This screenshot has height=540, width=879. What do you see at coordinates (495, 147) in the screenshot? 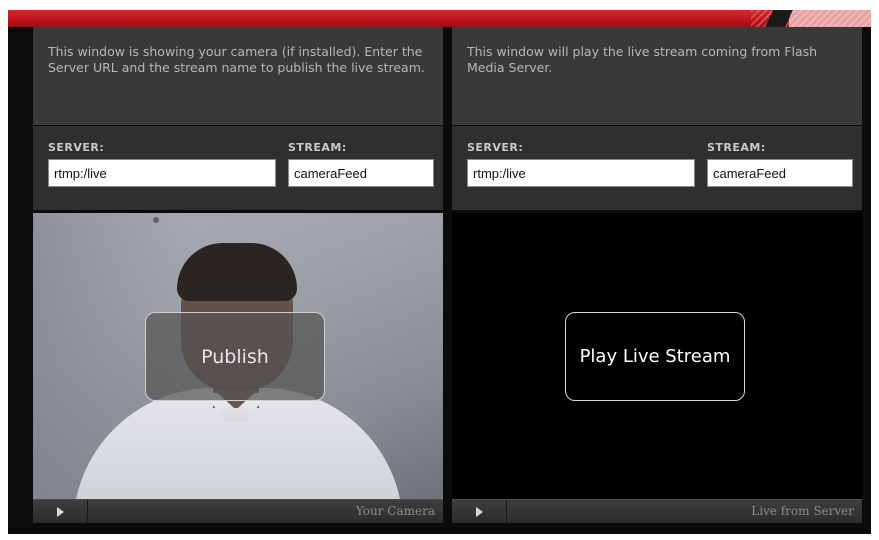
I see `player-server-label: SERVER:` at bounding box center [495, 147].